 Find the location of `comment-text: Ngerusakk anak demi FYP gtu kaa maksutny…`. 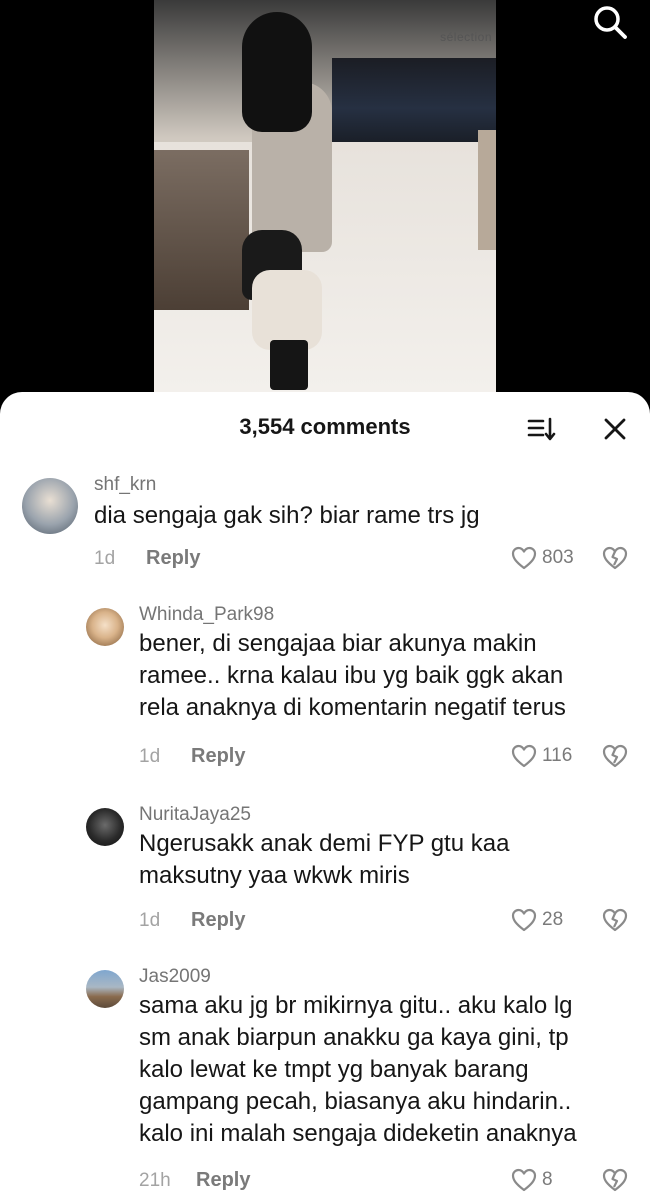

comment-text: Ngerusakk anak demi FYP gtu kaa maksutny… is located at coordinates (324, 860).